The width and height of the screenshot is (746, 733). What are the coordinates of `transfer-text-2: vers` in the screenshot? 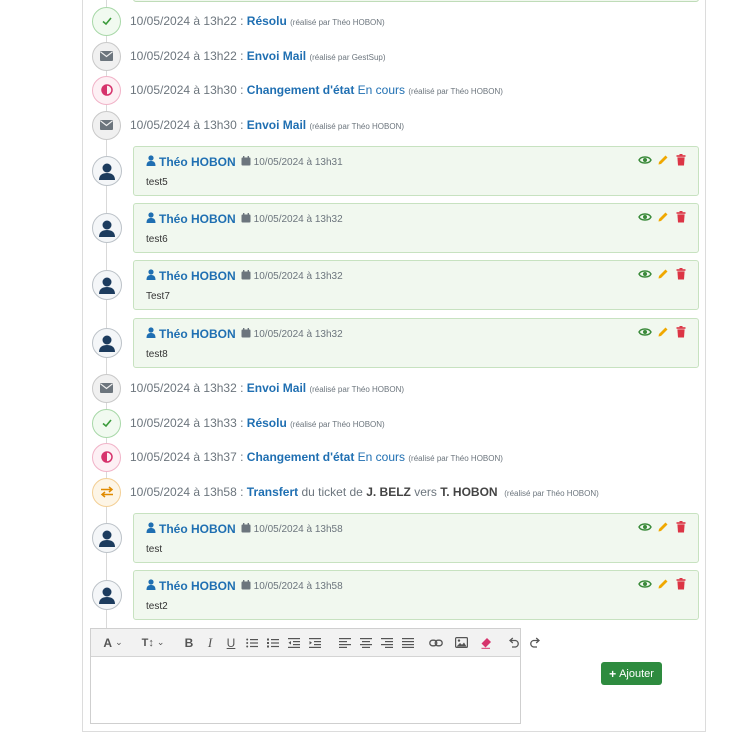 It's located at (425, 492).